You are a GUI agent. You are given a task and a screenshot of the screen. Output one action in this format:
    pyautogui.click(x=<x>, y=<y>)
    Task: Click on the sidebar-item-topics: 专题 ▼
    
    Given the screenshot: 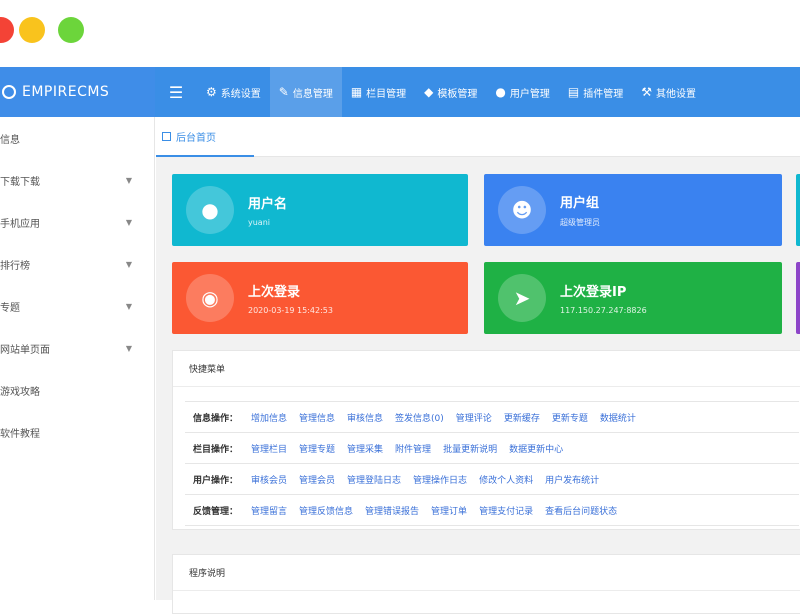 What is the action you would take?
    pyautogui.click(x=77, y=306)
    